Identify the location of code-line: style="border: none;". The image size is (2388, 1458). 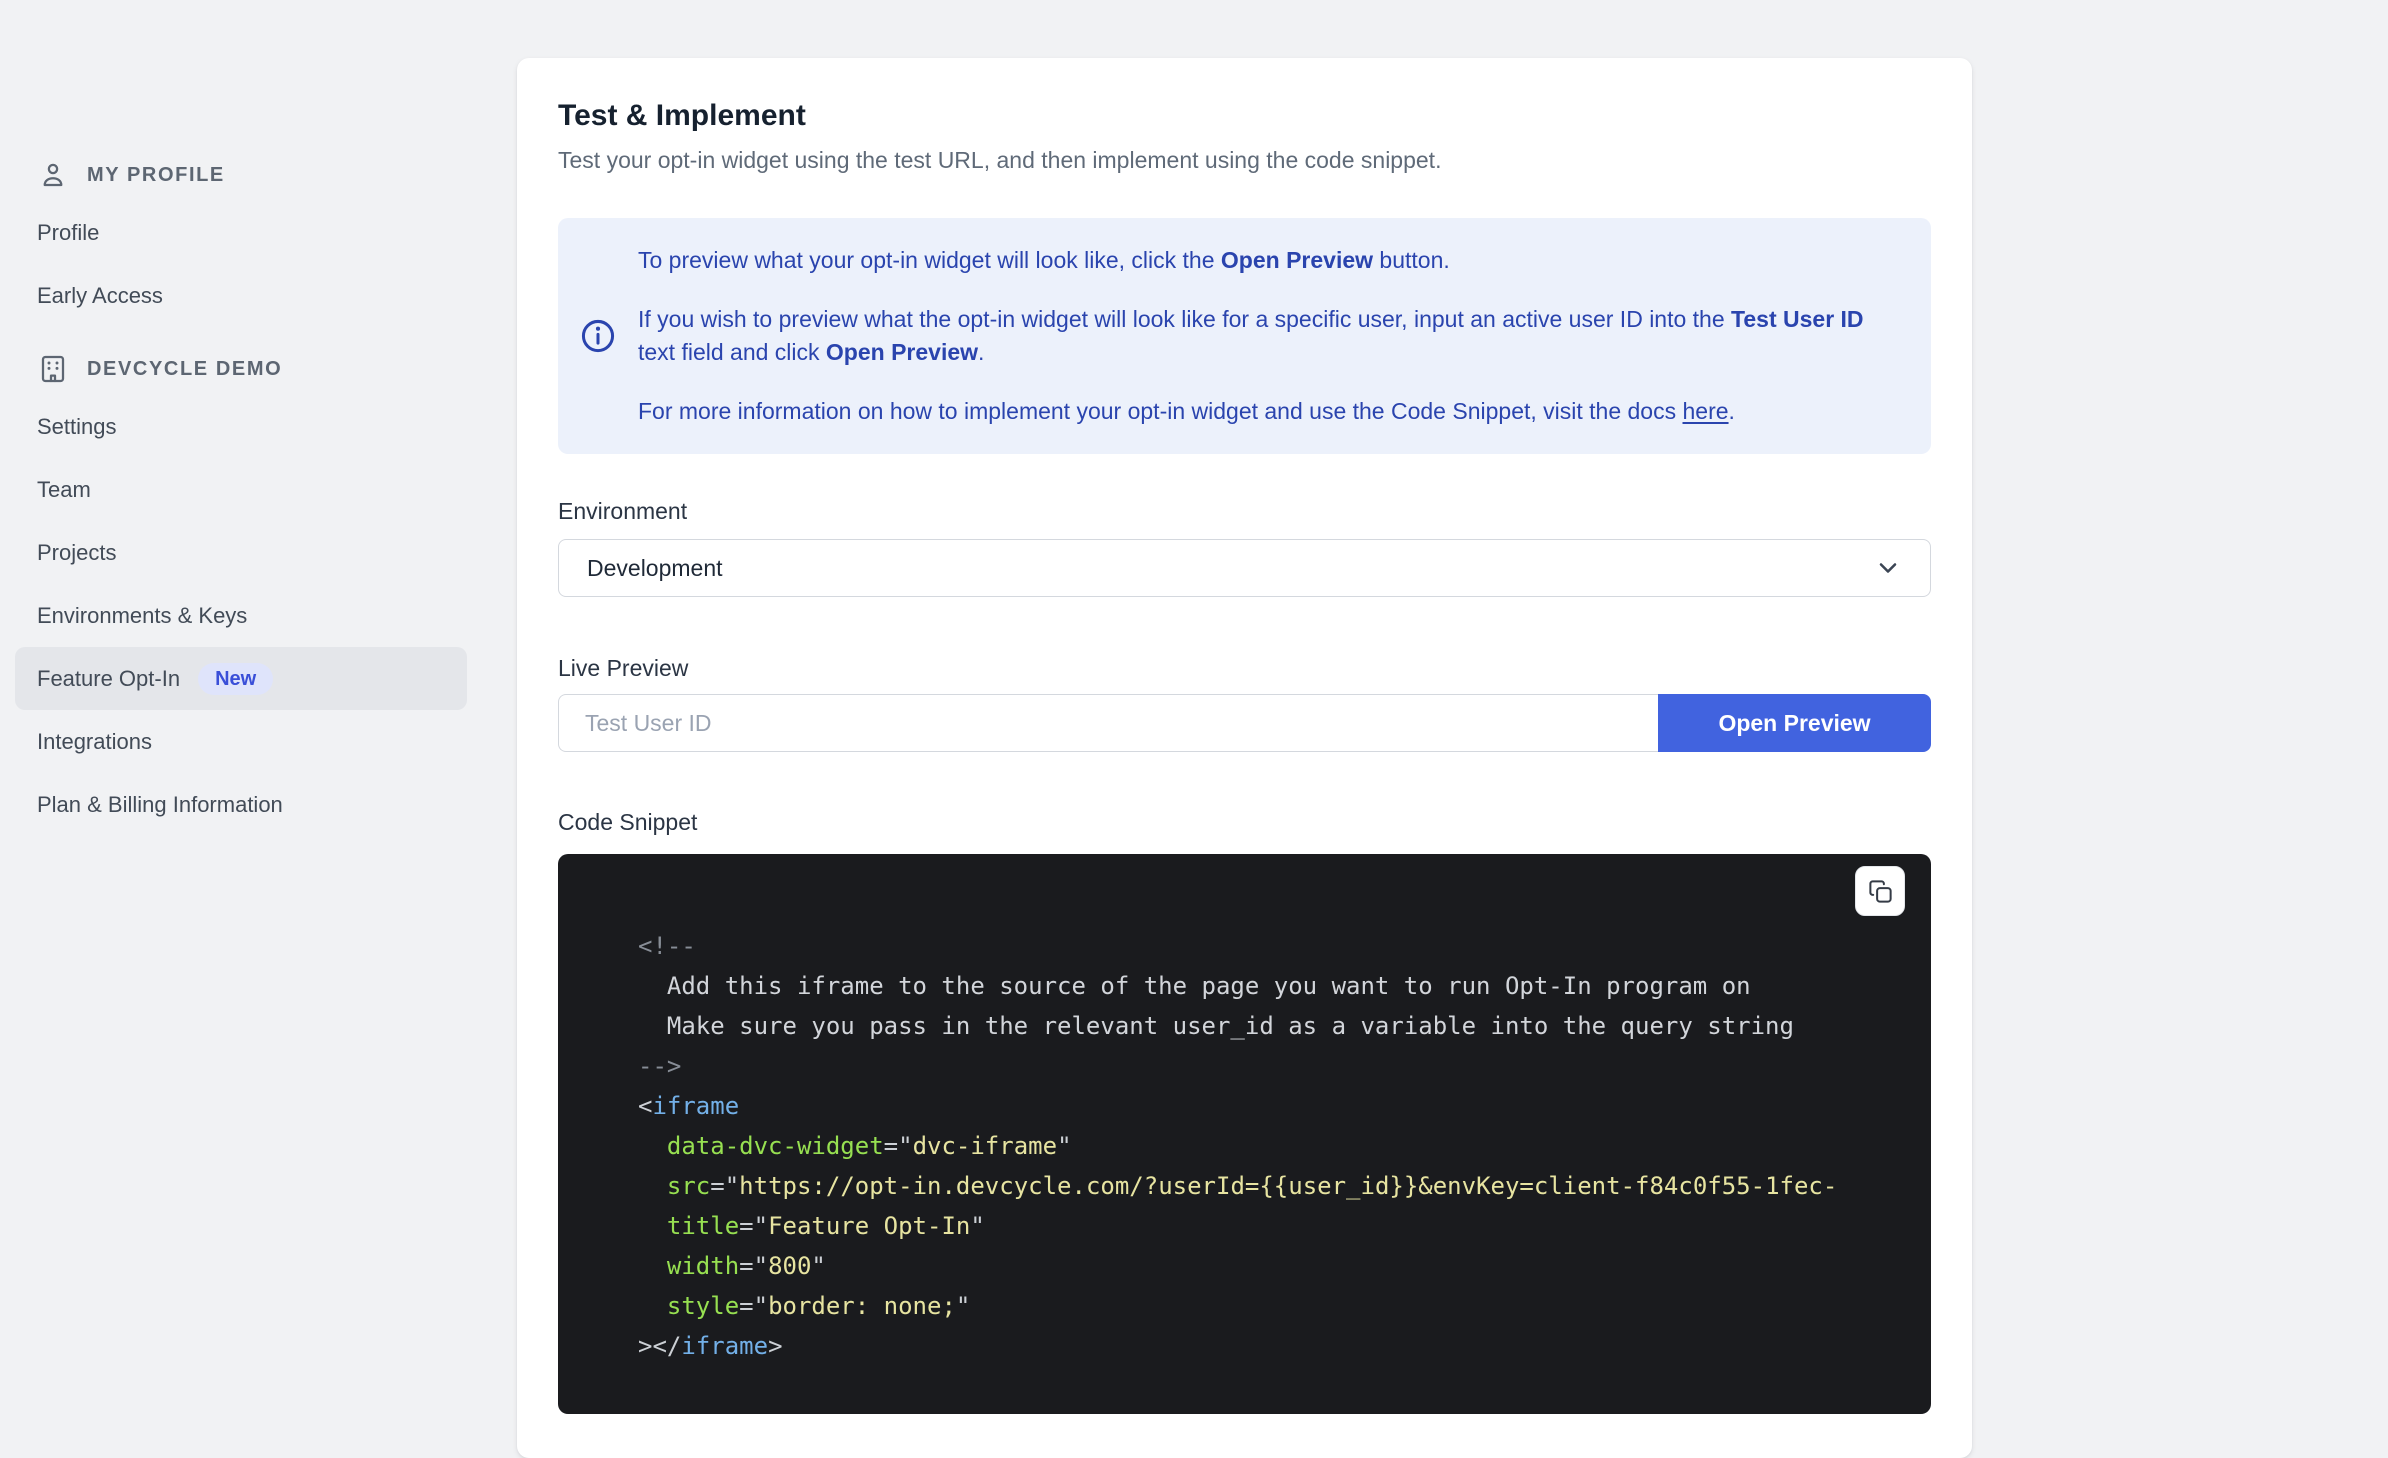
(818, 1306).